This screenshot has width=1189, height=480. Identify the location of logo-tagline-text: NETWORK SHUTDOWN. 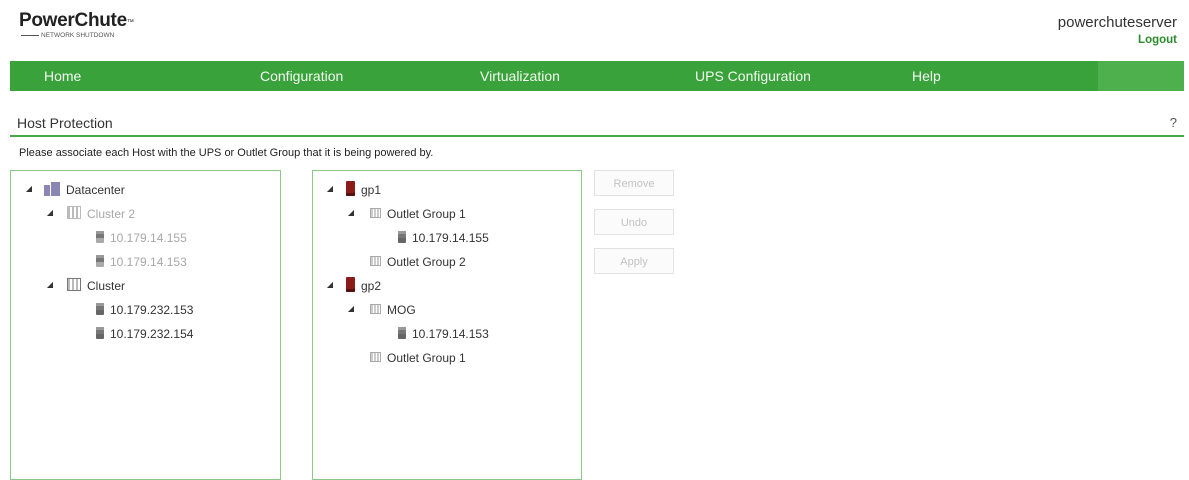
(78, 35).